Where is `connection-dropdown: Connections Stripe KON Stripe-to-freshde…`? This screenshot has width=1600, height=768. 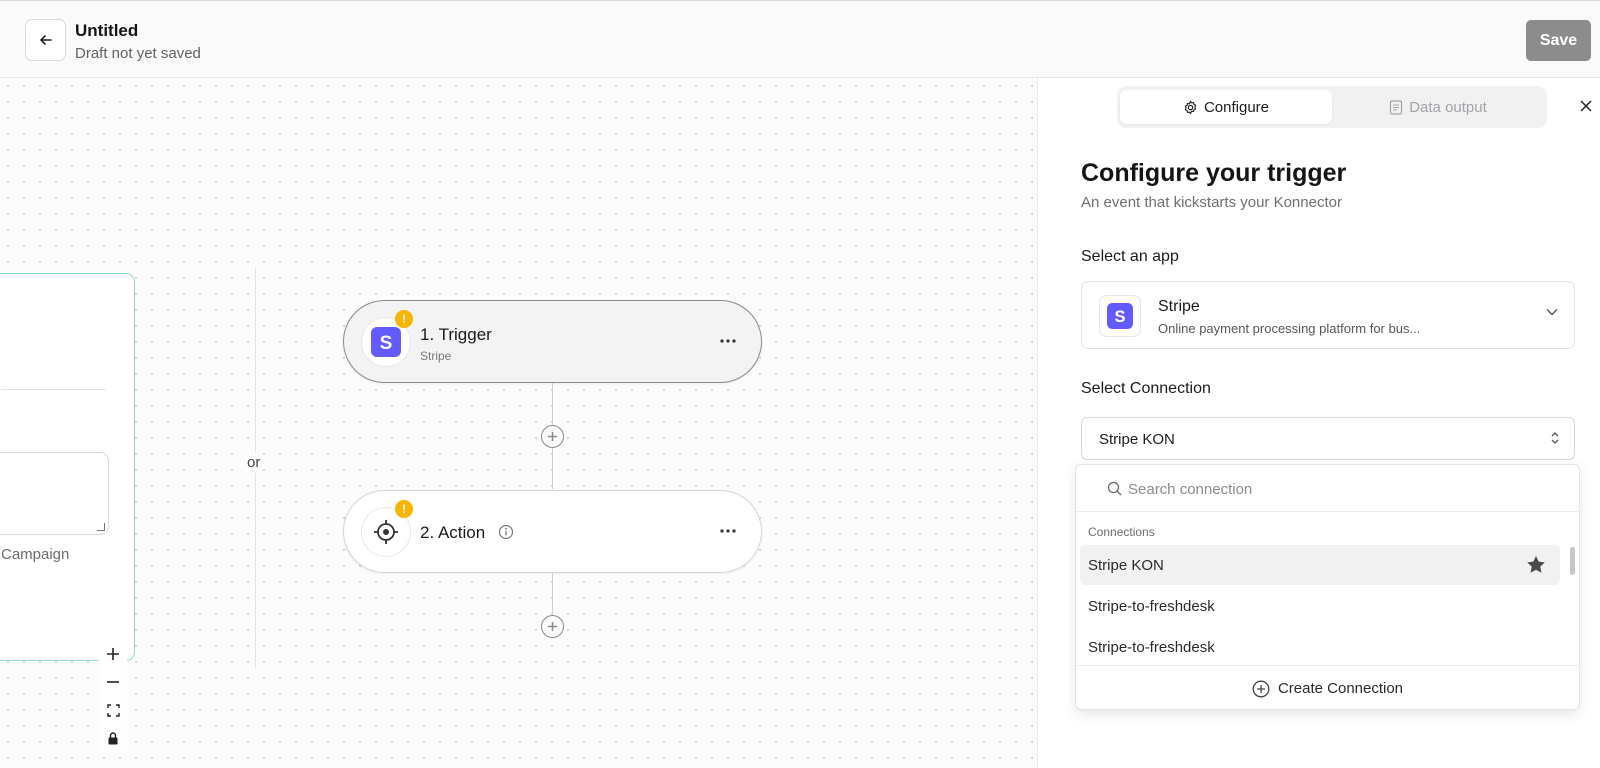 connection-dropdown: Connections Stripe KON Stripe-to-freshde… is located at coordinates (1327, 587).